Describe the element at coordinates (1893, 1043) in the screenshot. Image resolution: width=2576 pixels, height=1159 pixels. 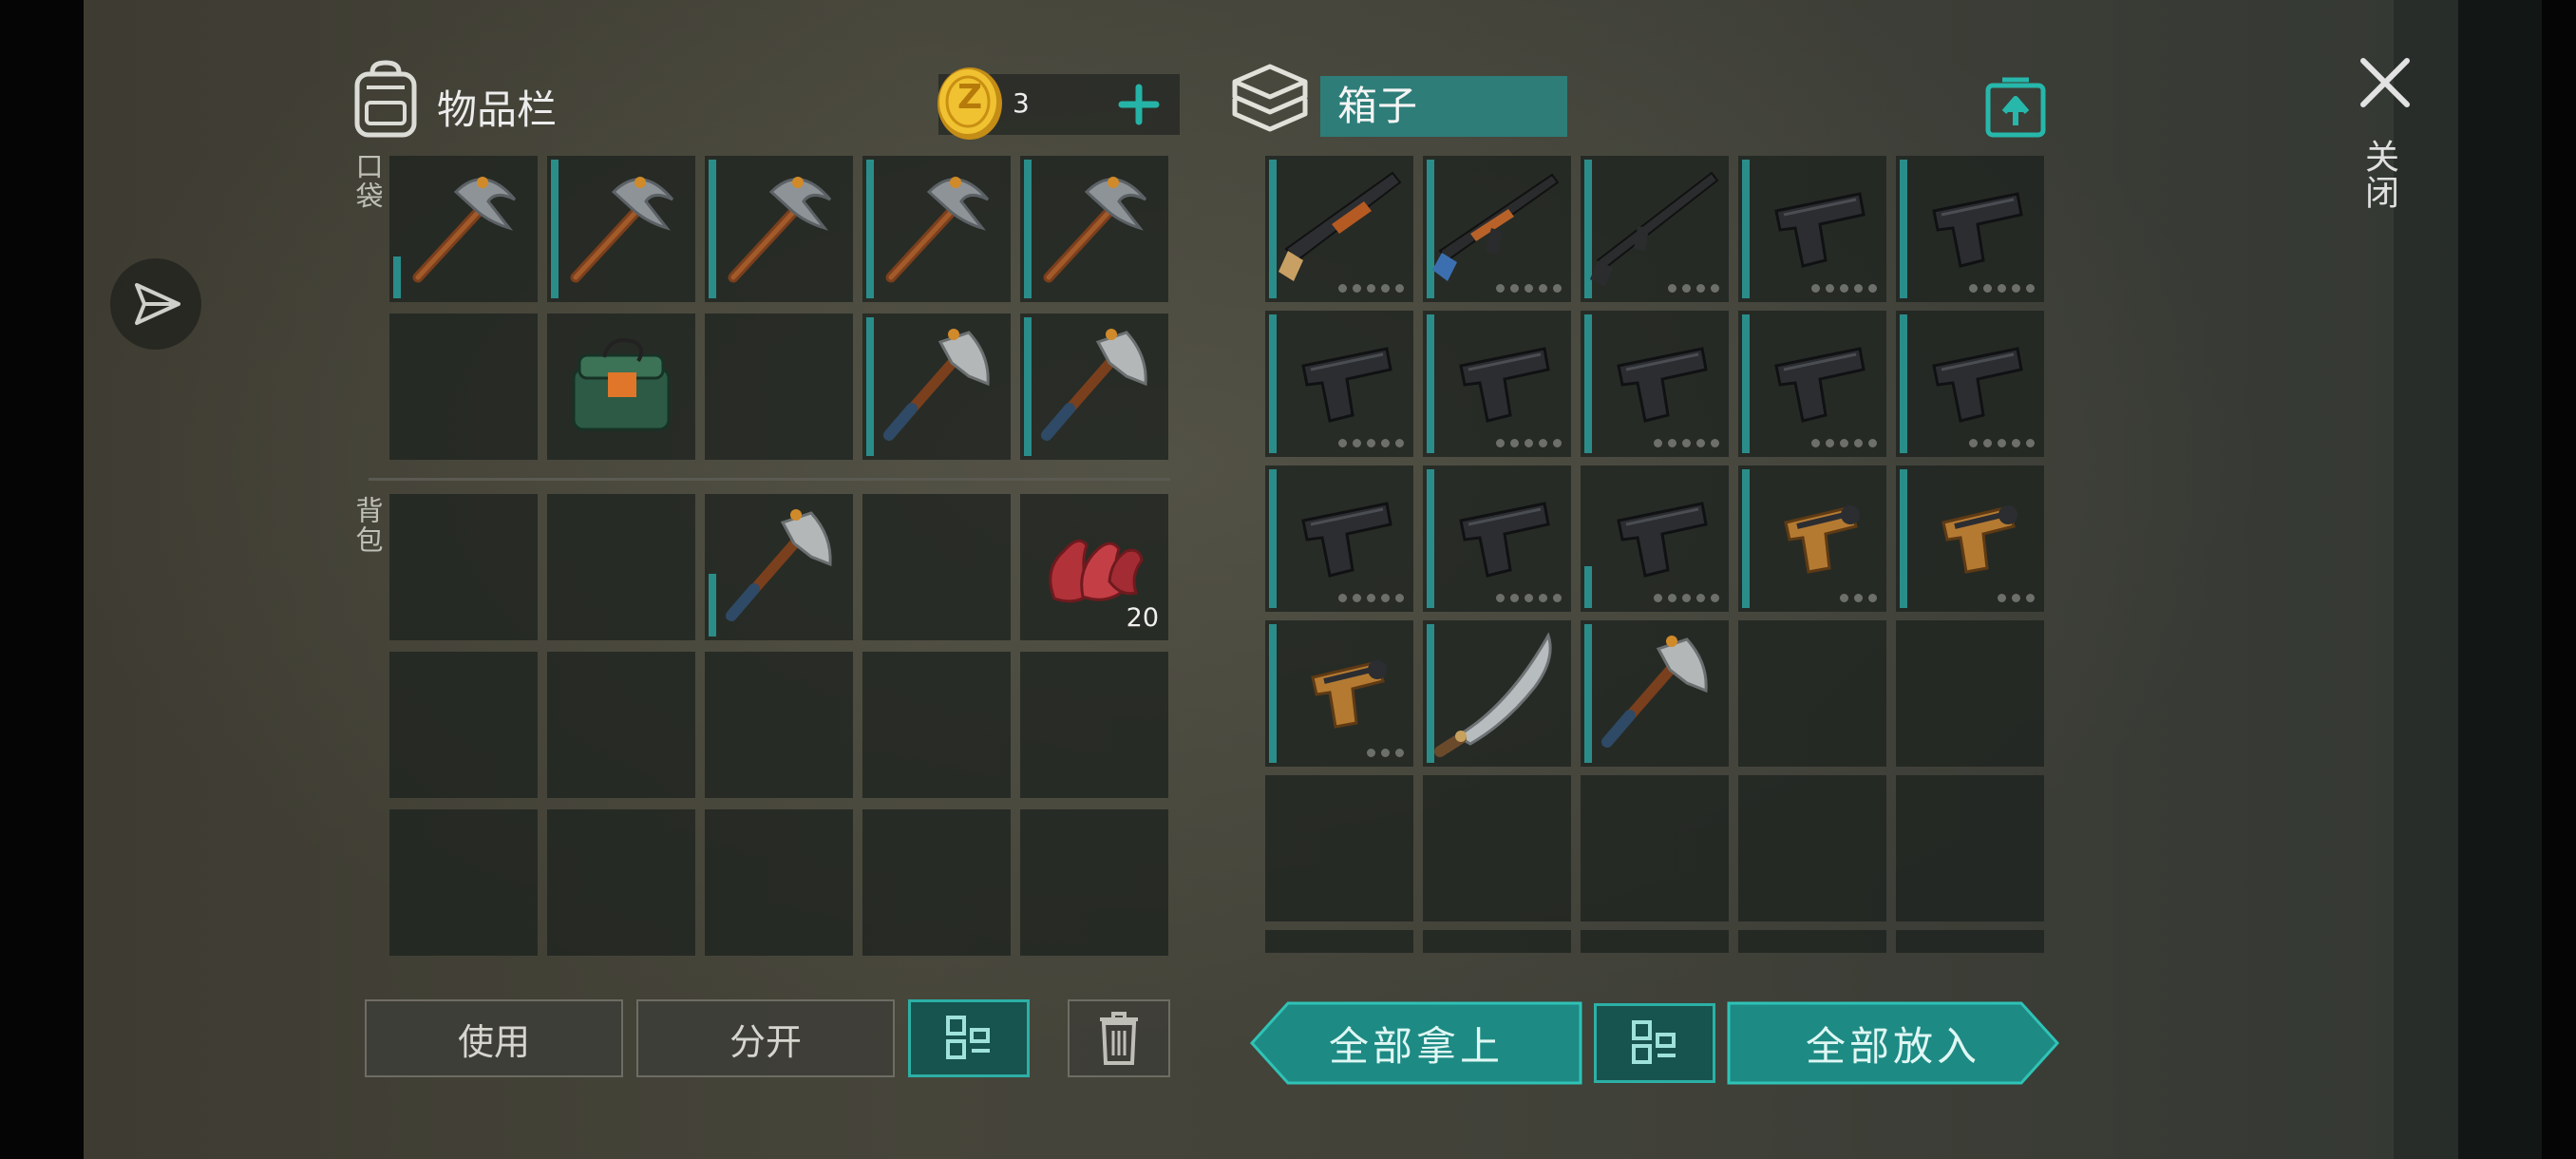
I see `put-all-button: 全部放入` at that location.